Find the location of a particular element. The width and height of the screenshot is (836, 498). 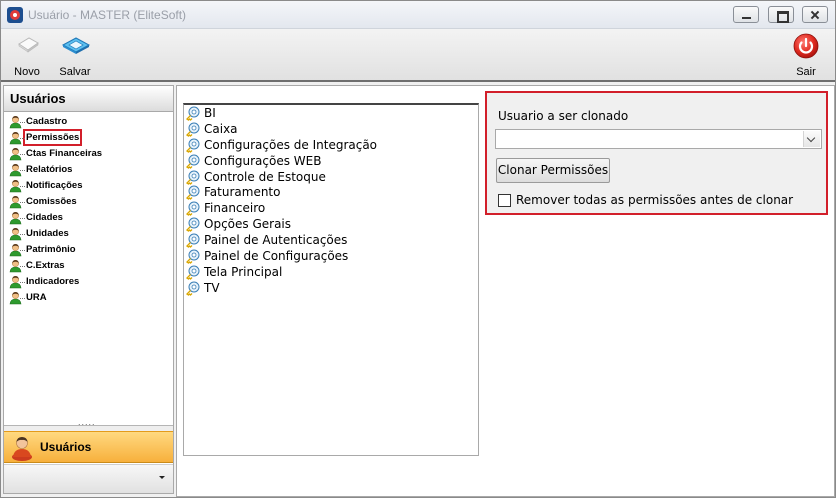

sidebar-item: Notificações is located at coordinates (89, 186).